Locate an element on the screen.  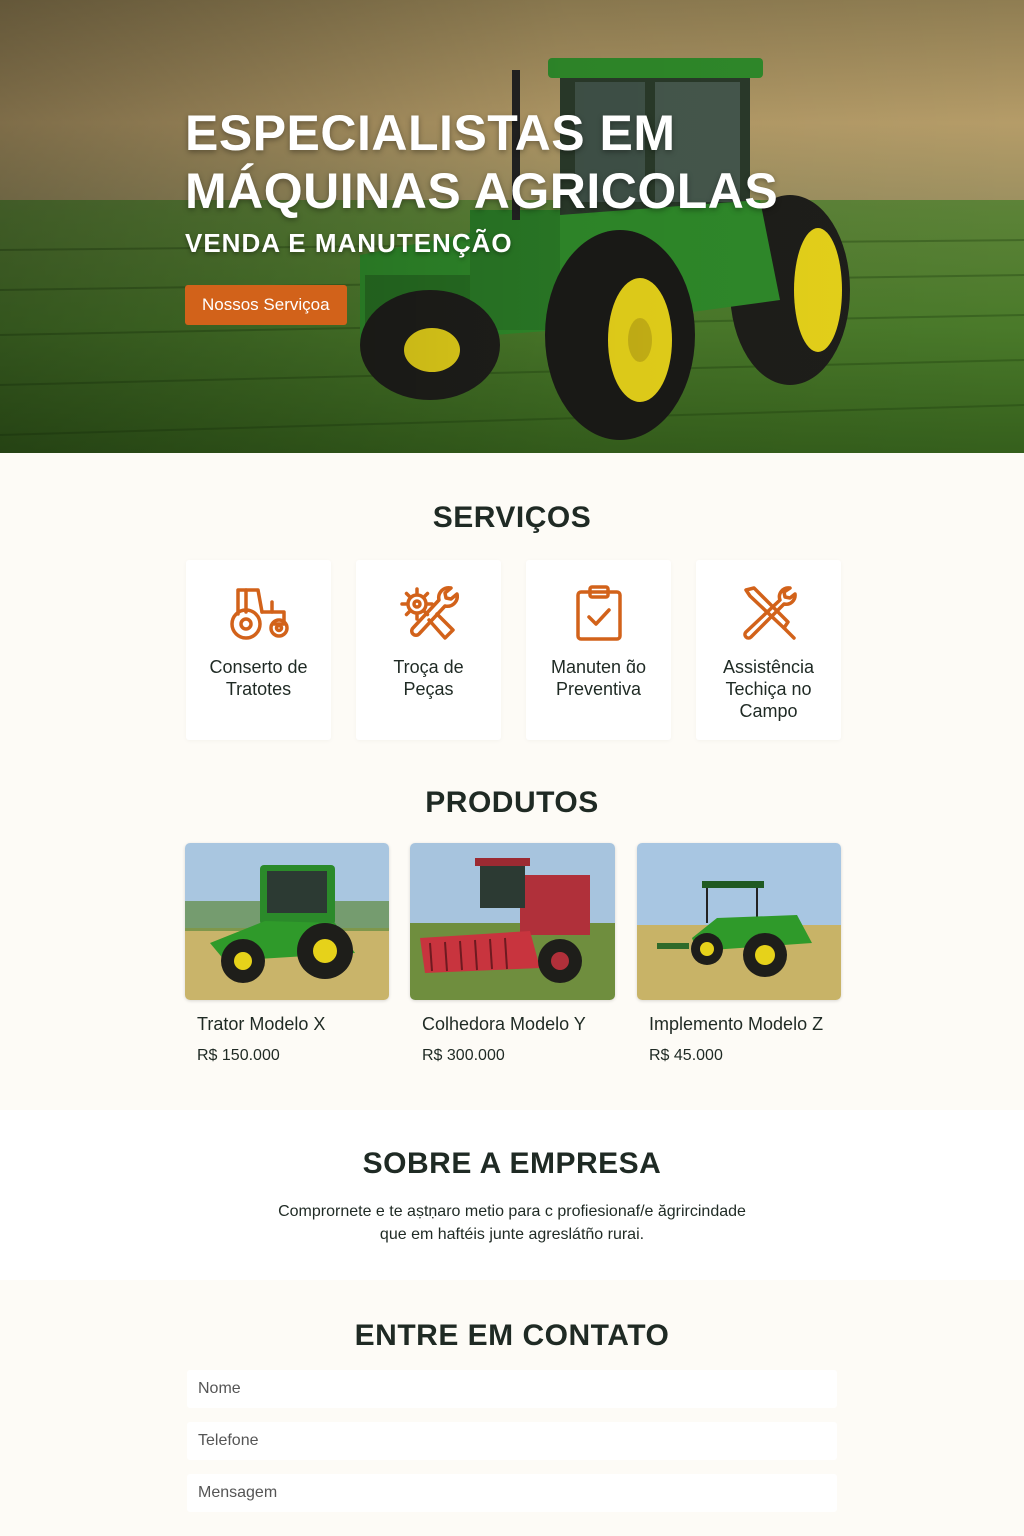
about-title: SOBRE A EMPRESA is located at coordinates (512, 1163).